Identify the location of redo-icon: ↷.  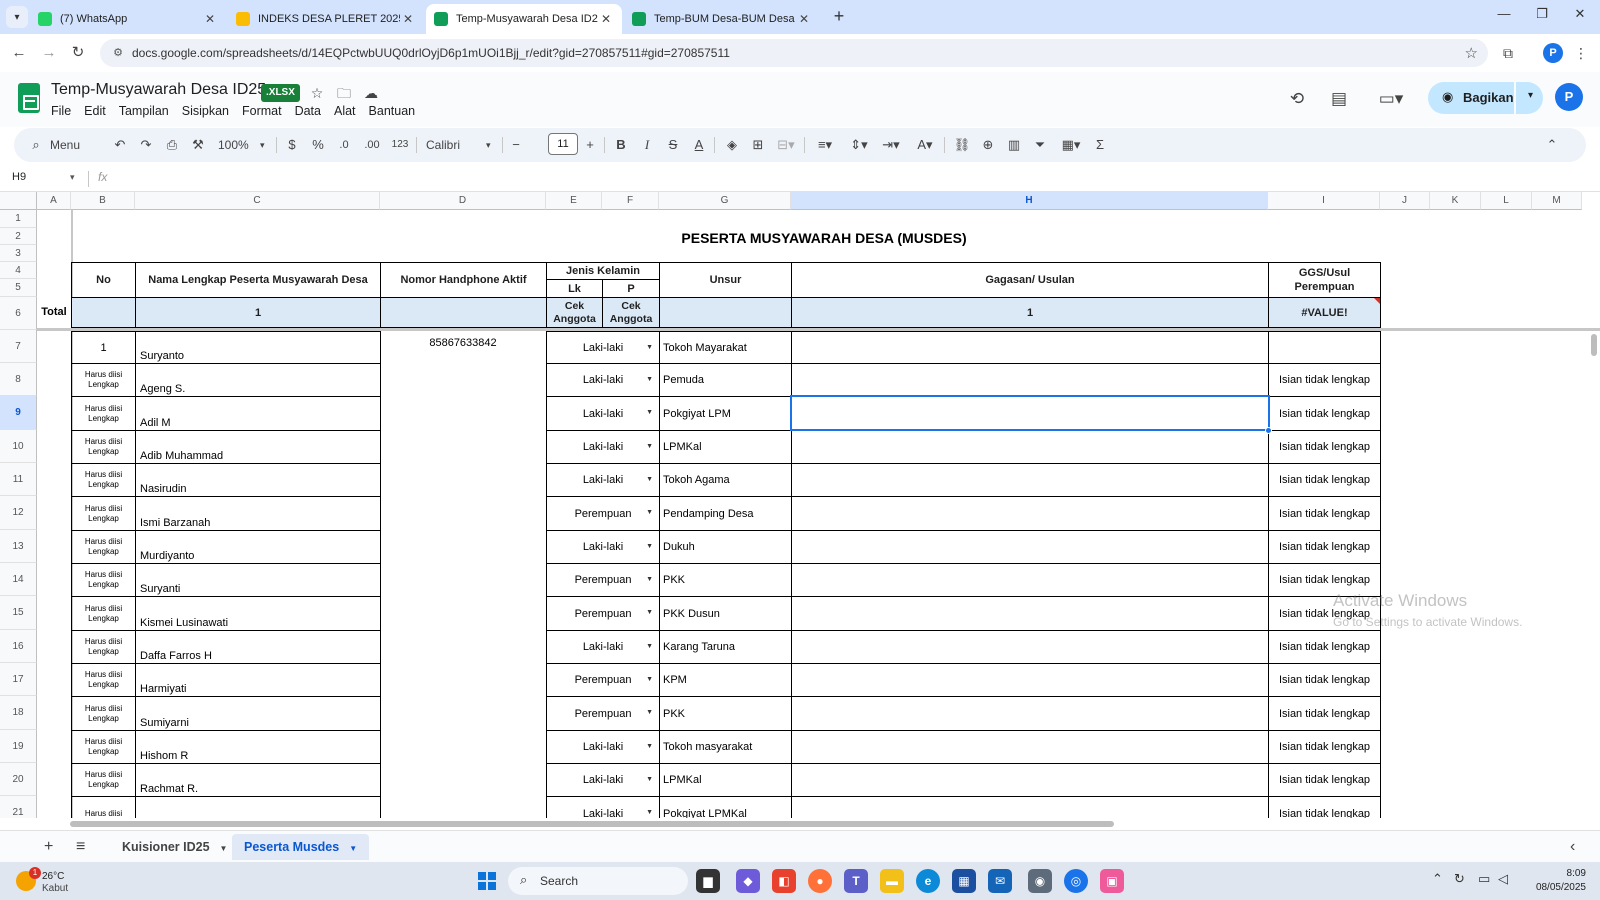
(146, 145).